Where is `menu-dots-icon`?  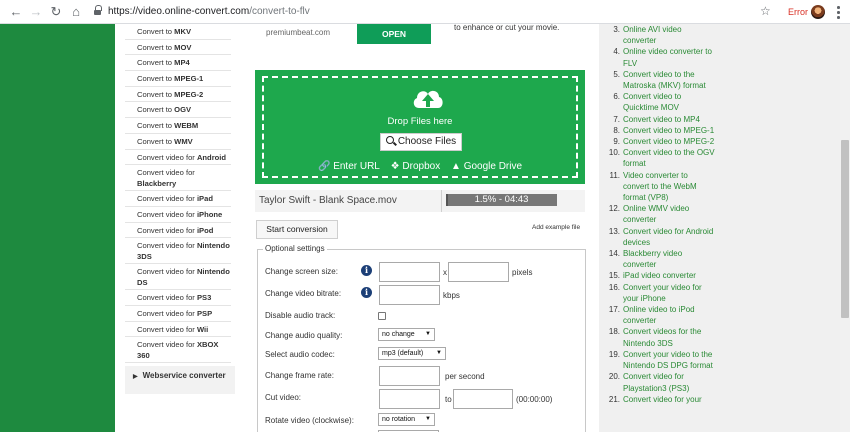
menu-dots-icon is located at coordinates (838, 12).